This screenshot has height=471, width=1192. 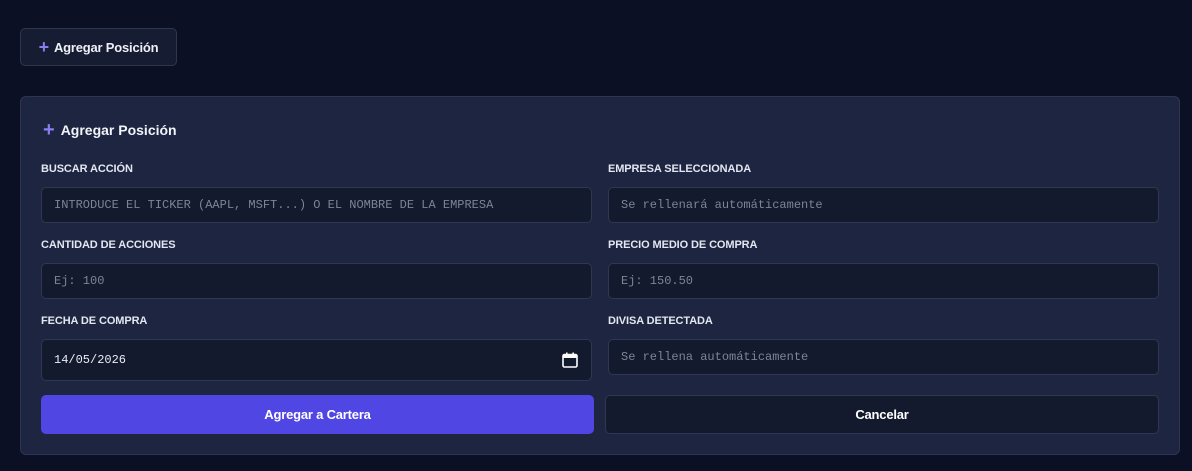 What do you see at coordinates (118, 130) in the screenshot?
I see `panel-title-text: Agregar Posición` at bounding box center [118, 130].